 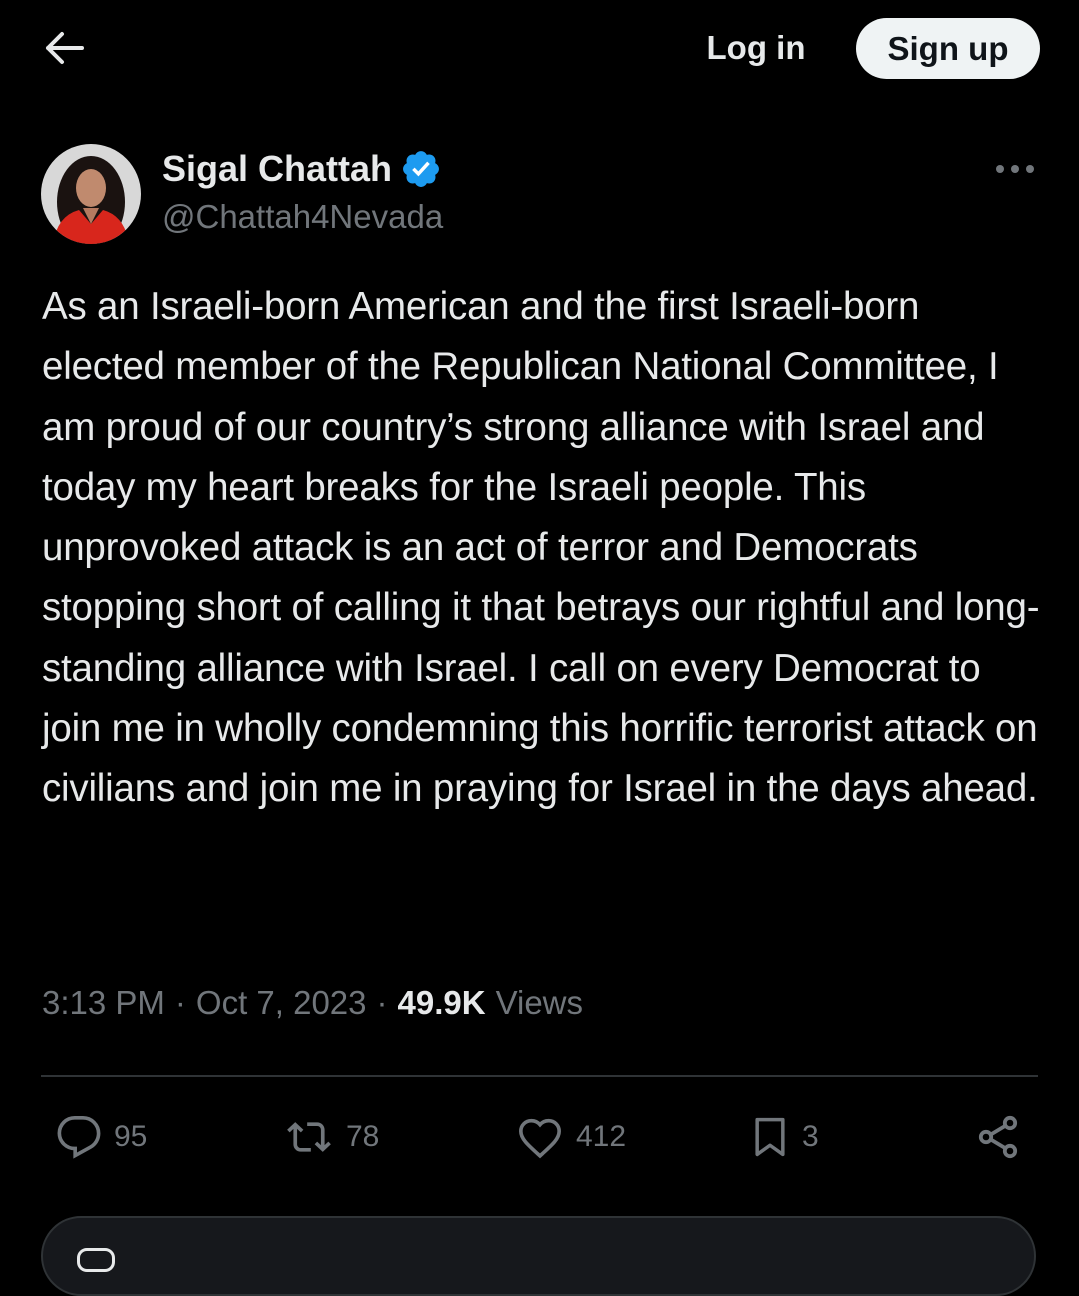 I want to click on top-bar: Log in Sign up, so click(x=539, y=48).